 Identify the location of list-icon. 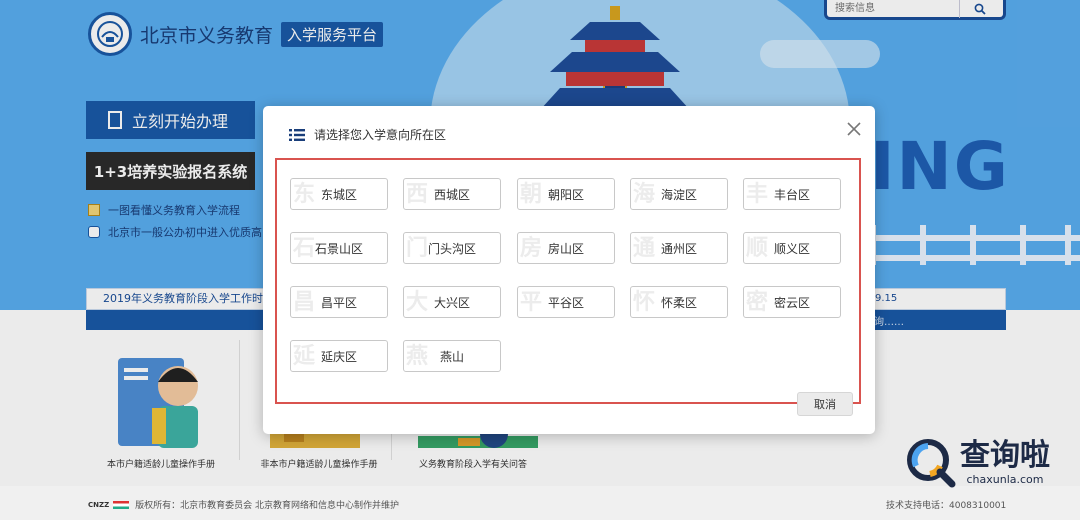
(297, 134).